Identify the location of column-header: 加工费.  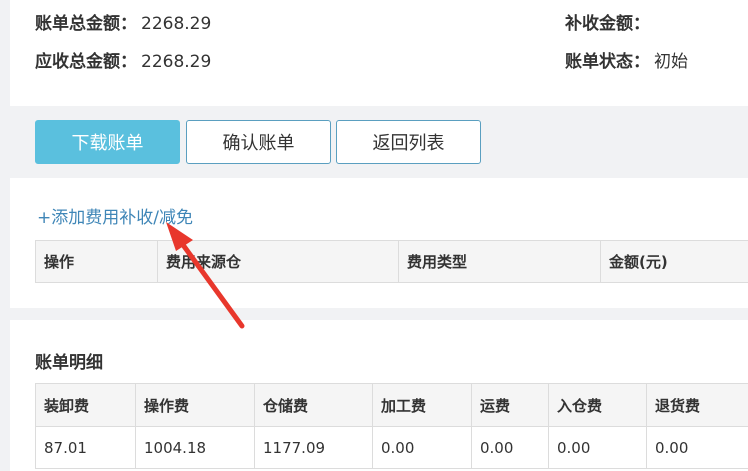
(422, 405).